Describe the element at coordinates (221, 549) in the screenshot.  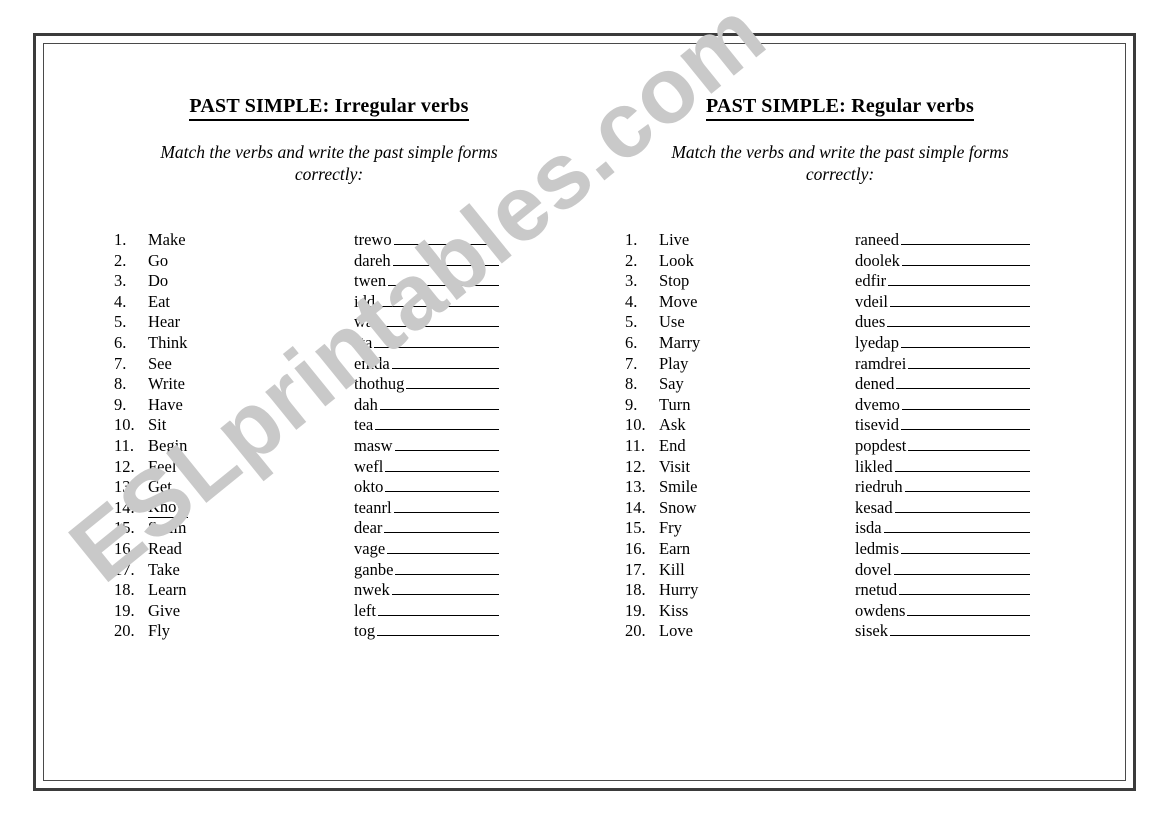
I see `verb-list-item: 16. Read` at that location.